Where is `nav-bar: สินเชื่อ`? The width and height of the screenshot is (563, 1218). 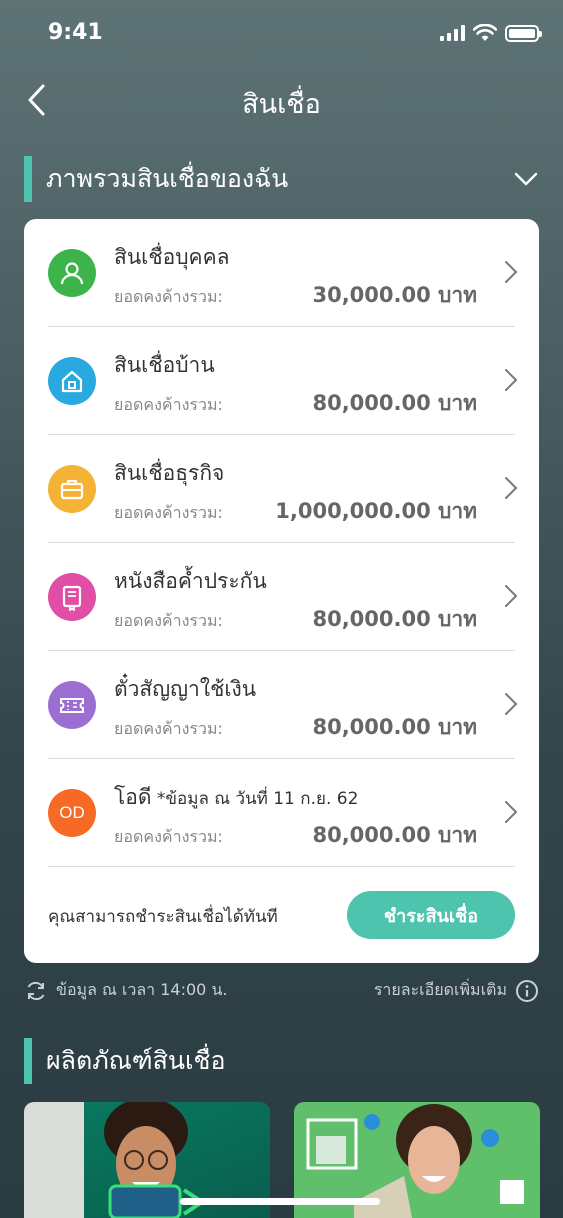 nav-bar: สินเชื่อ is located at coordinates (281, 100).